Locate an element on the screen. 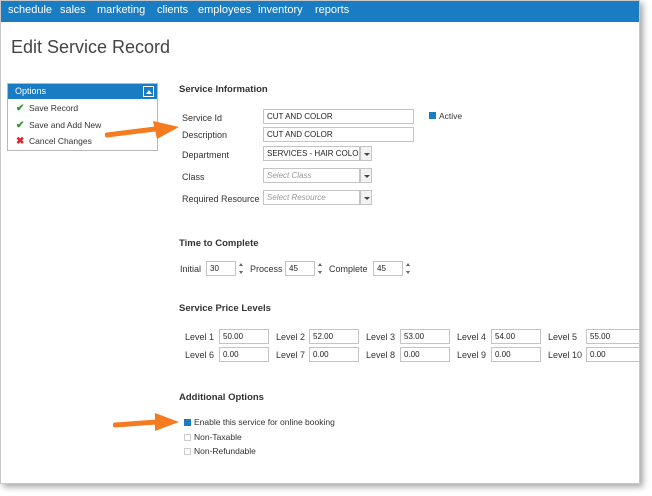  annotation-arrow-description is located at coordinates (142, 130).